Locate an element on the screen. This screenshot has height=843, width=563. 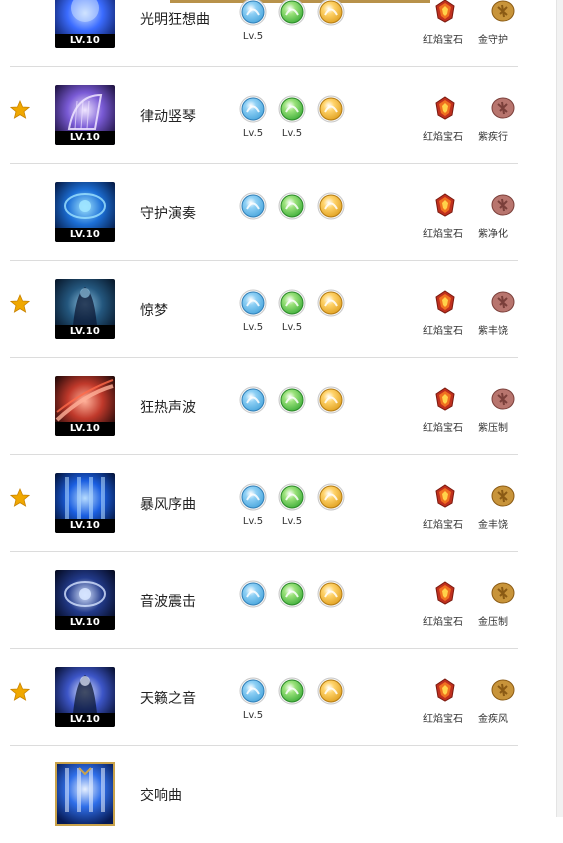
gem-group: 红焰宝石 紫压制 is located at coordinates (470, 411).